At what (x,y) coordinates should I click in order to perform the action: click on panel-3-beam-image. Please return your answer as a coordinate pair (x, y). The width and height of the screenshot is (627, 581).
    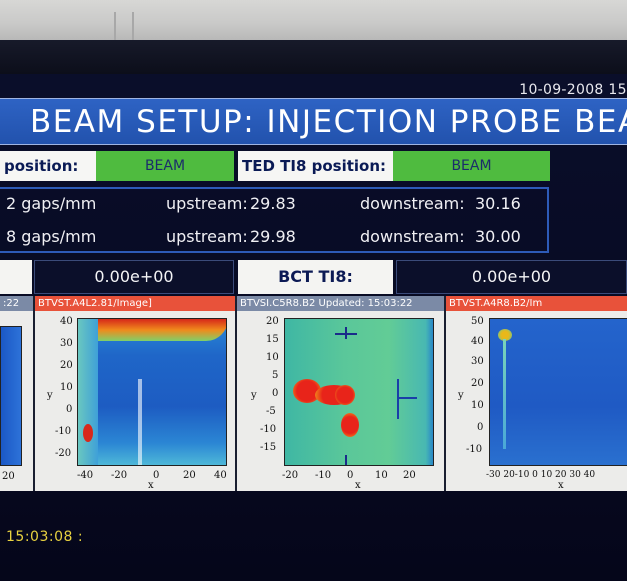
    Looking at the image, I should click on (359, 392).